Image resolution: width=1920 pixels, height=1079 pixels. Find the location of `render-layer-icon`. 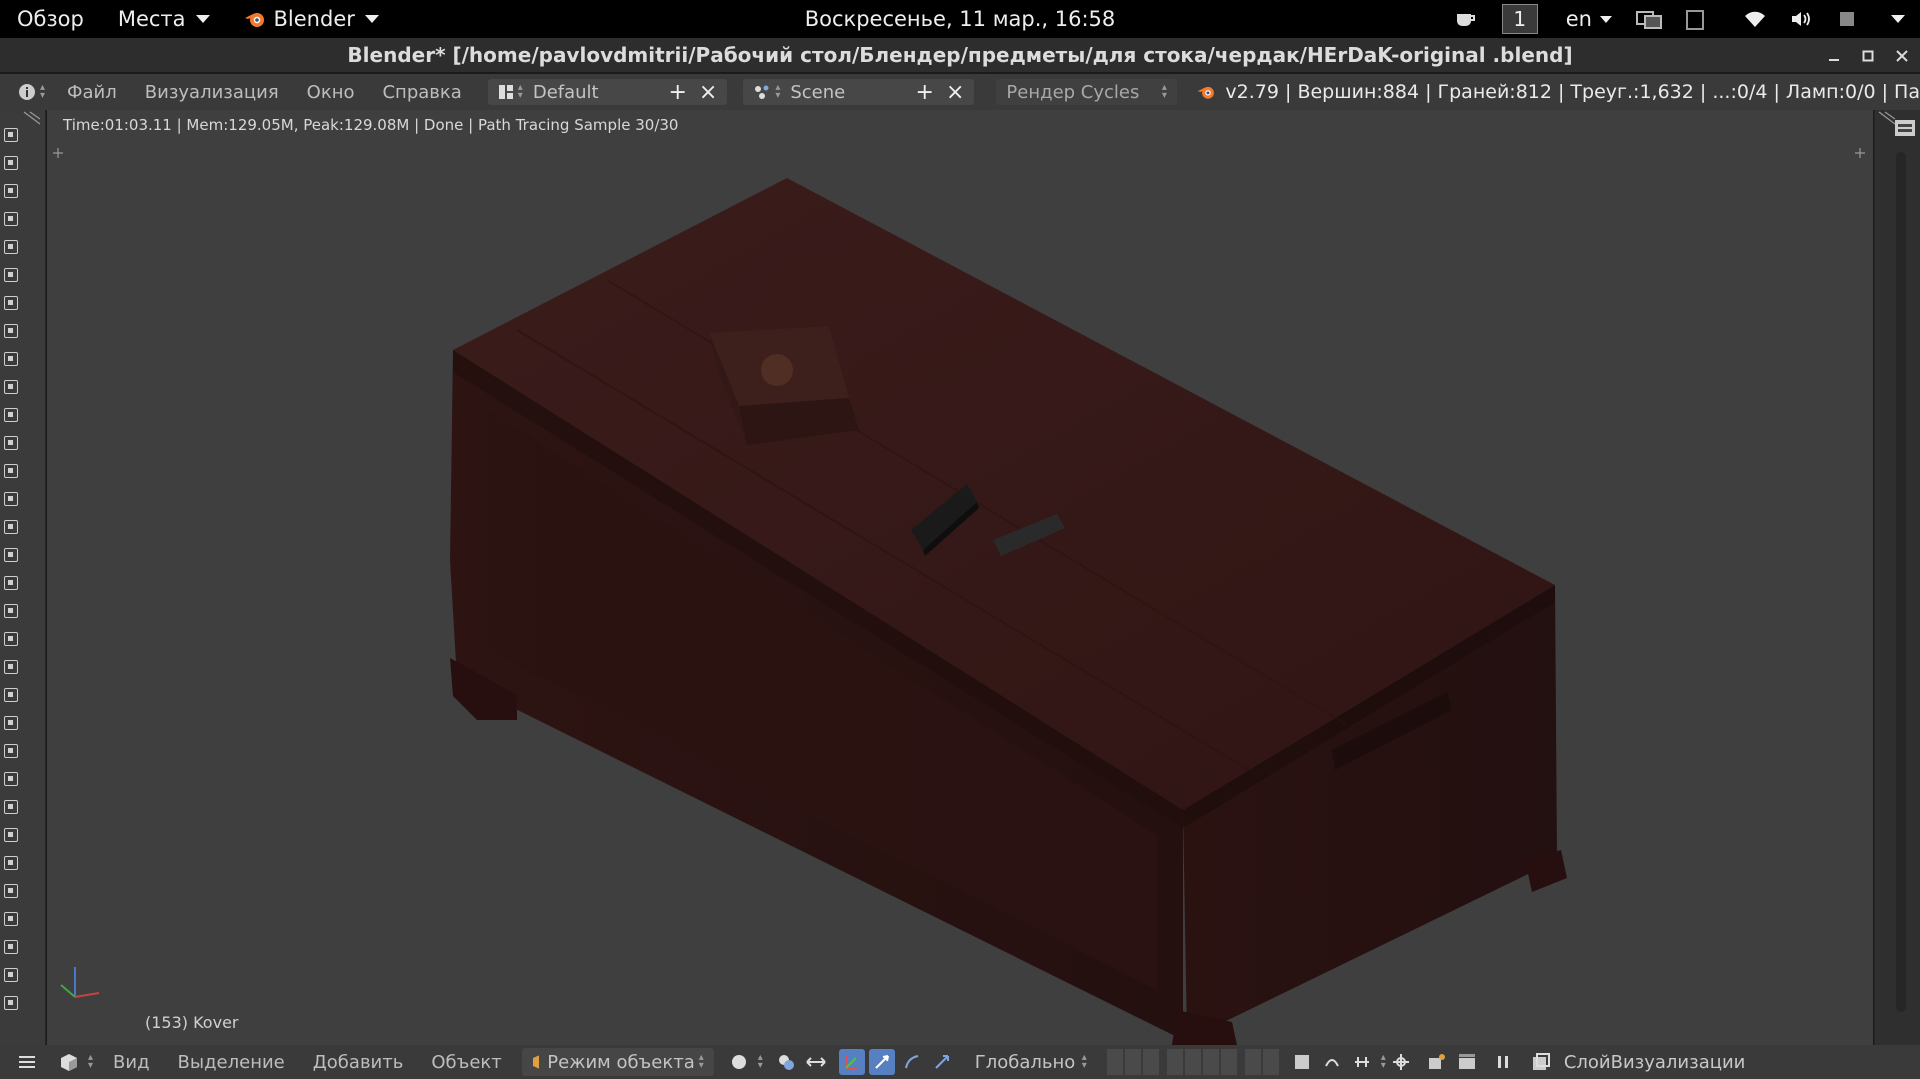

render-layer-icon is located at coordinates (1541, 1062).